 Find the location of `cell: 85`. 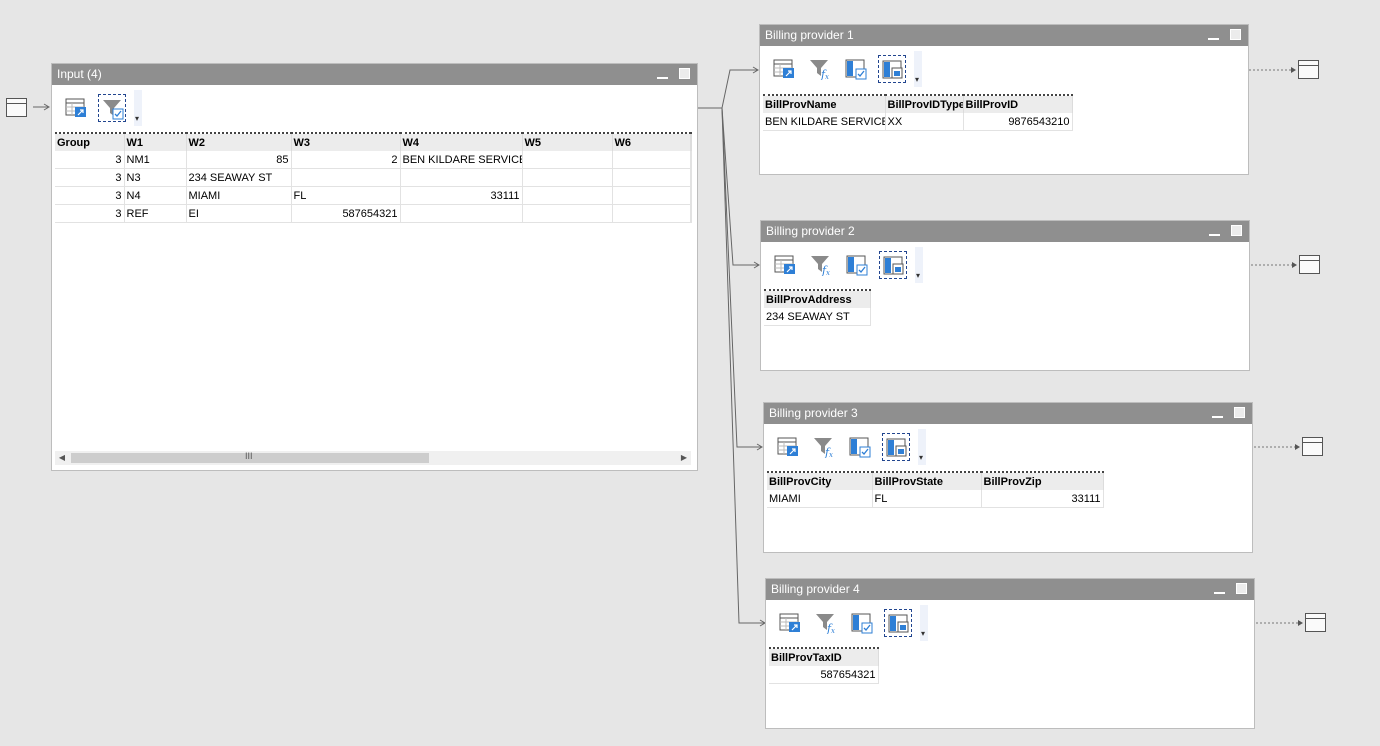

cell: 85 is located at coordinates (239, 160).